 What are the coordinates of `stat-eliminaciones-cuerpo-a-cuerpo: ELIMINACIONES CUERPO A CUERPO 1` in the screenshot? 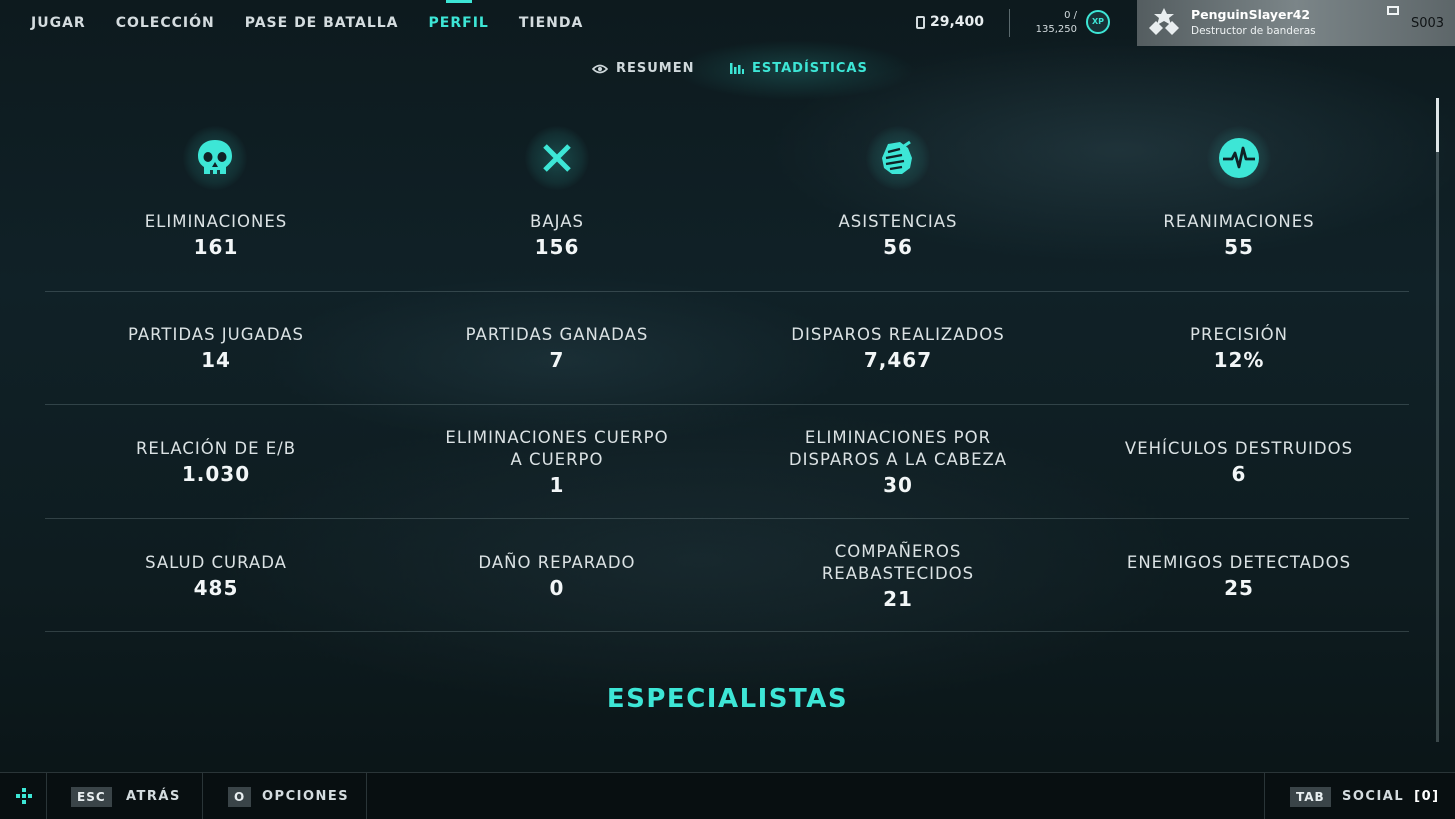 It's located at (557, 463).